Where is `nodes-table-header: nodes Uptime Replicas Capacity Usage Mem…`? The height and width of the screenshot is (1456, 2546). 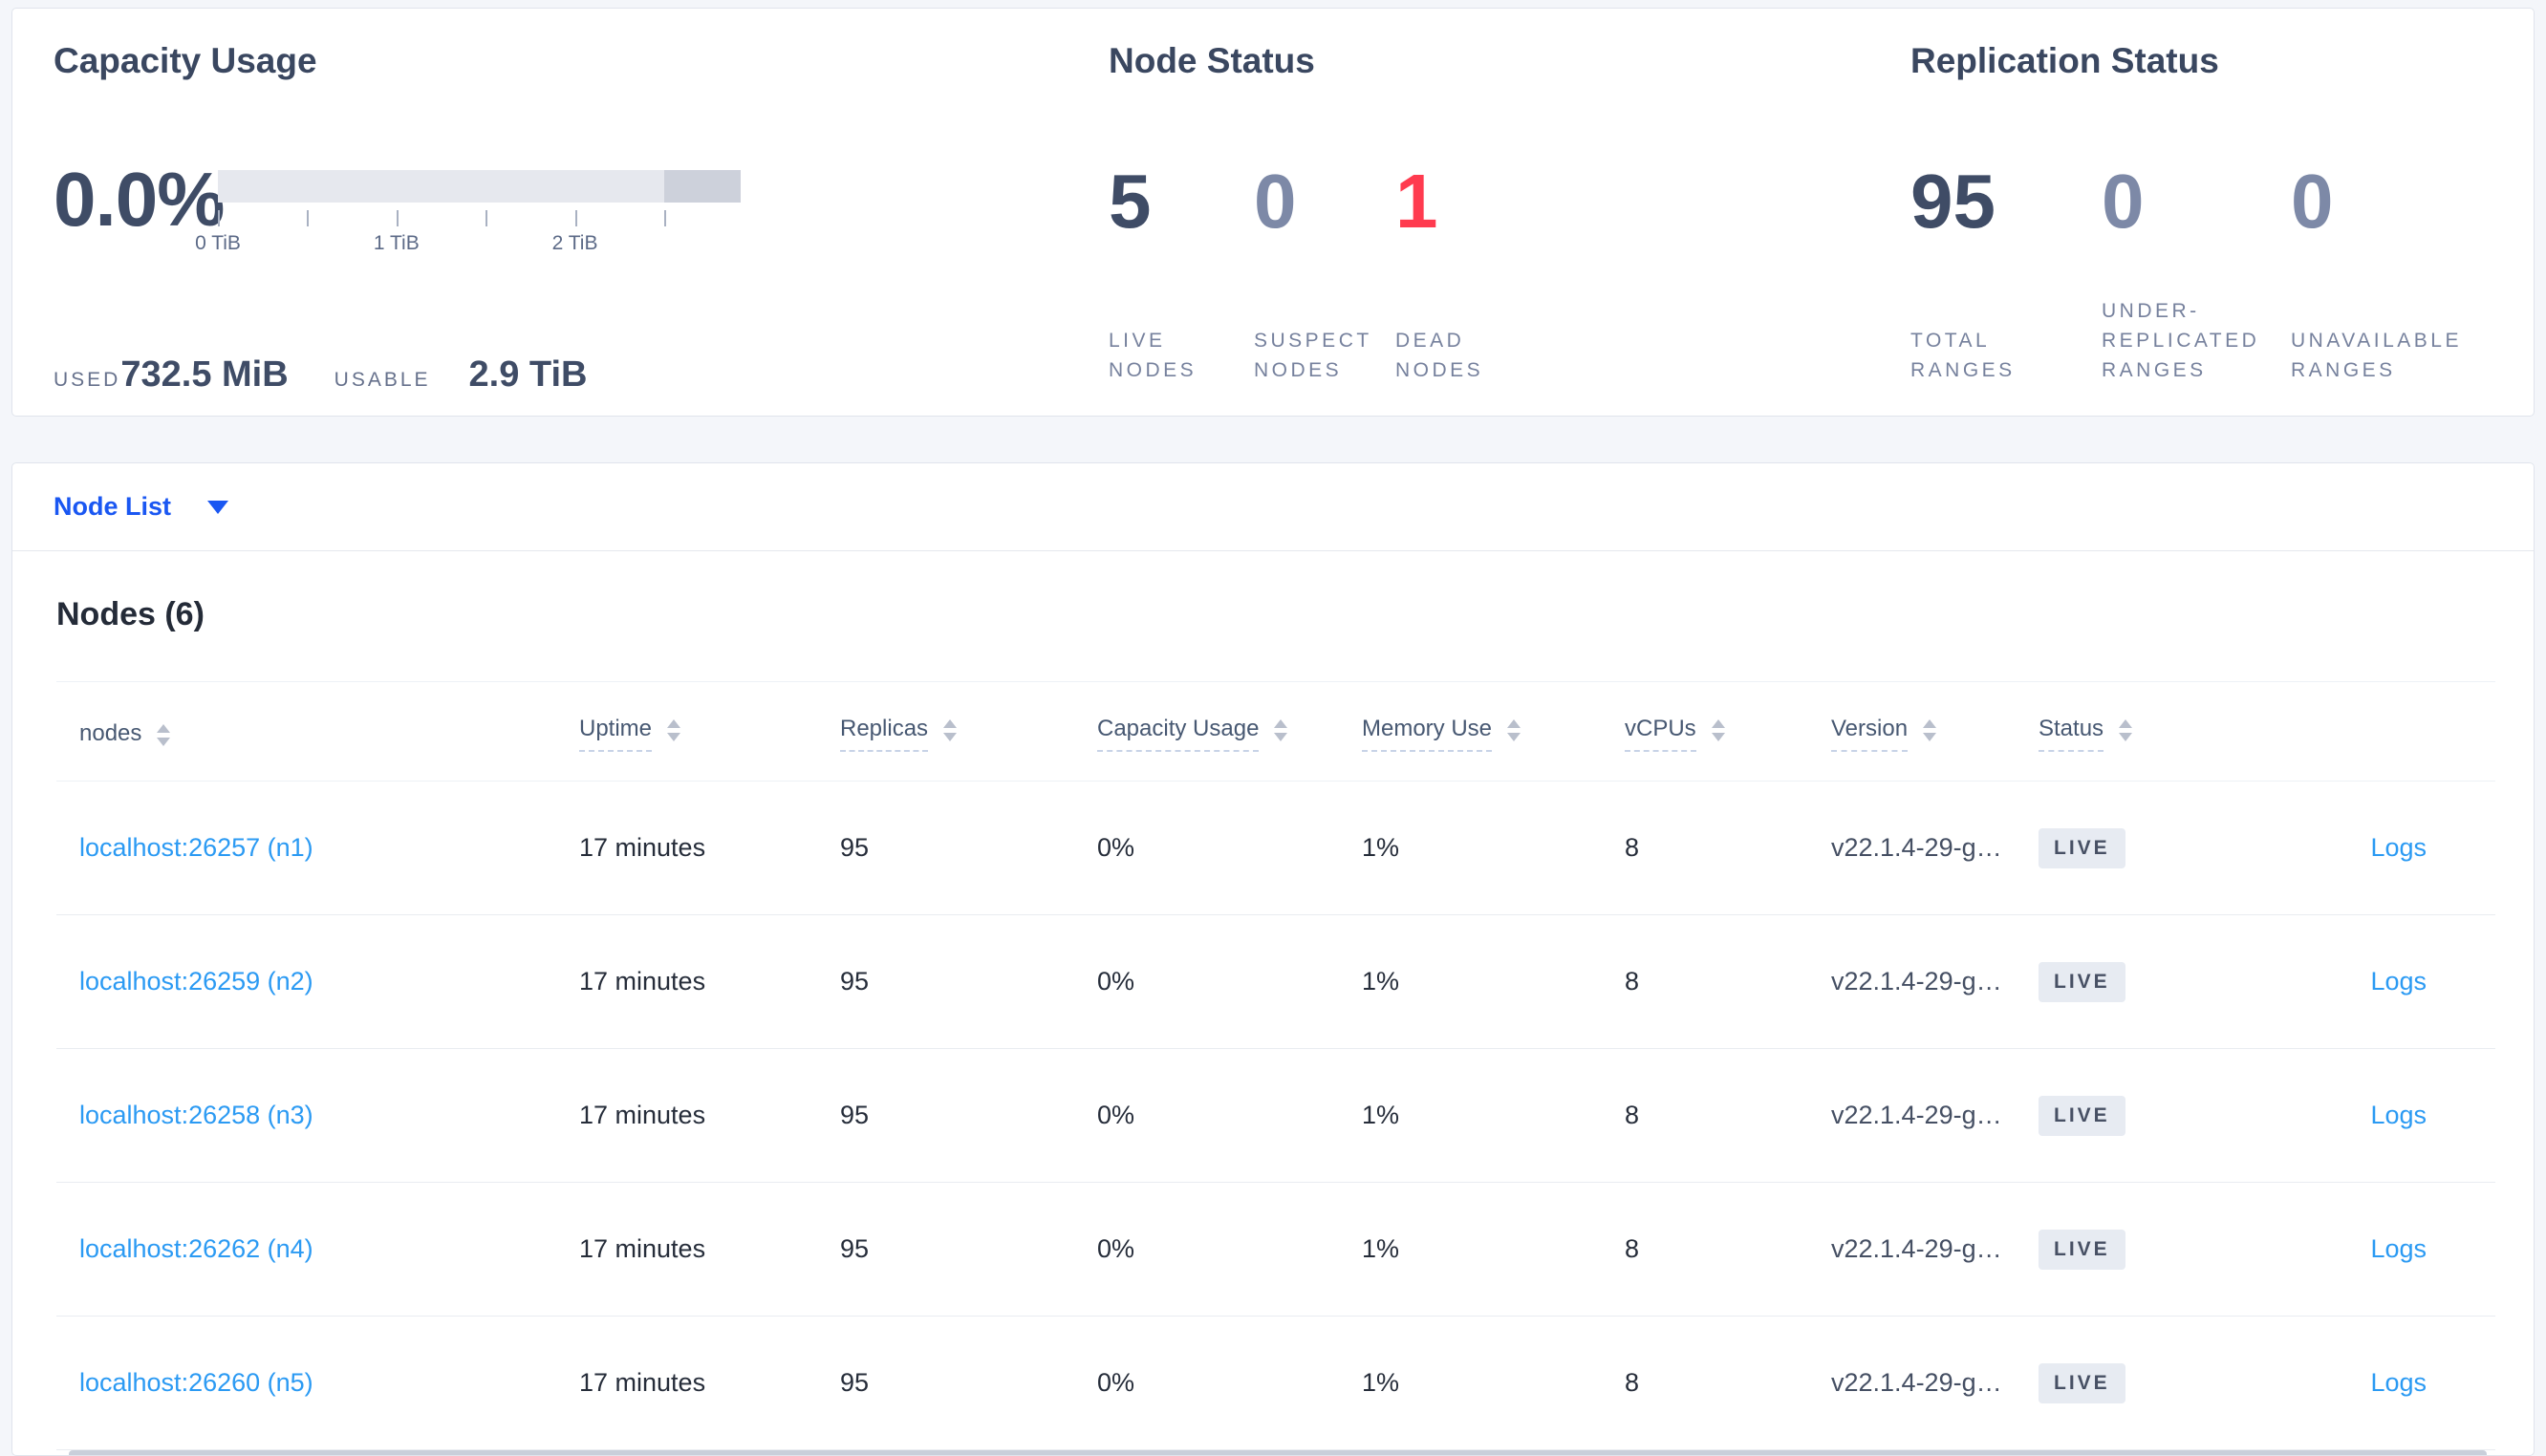
nodes-table-header: nodes Uptime Replicas Capacity Usage Mem… is located at coordinates (1275, 732).